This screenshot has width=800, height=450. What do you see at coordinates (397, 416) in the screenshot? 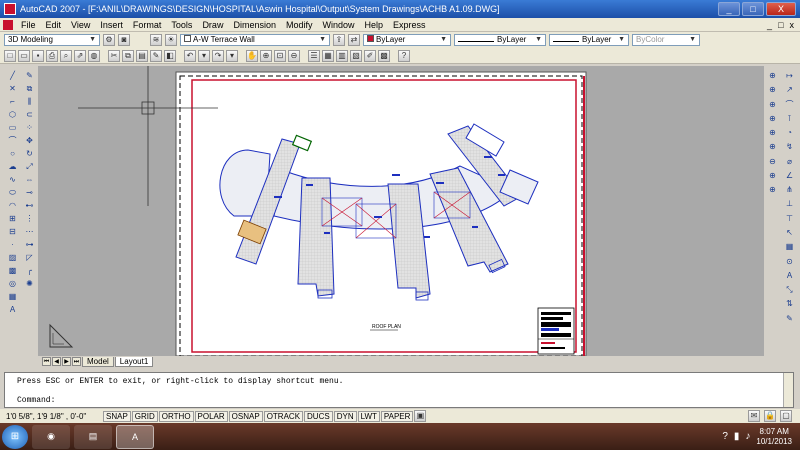
I see `paper-toggle: PAPER` at bounding box center [397, 416].